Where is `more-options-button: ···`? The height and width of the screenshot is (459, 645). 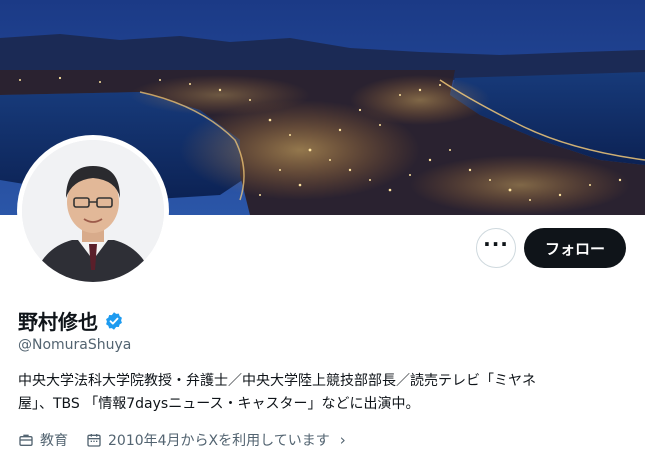
more-options-button: ··· is located at coordinates (496, 248).